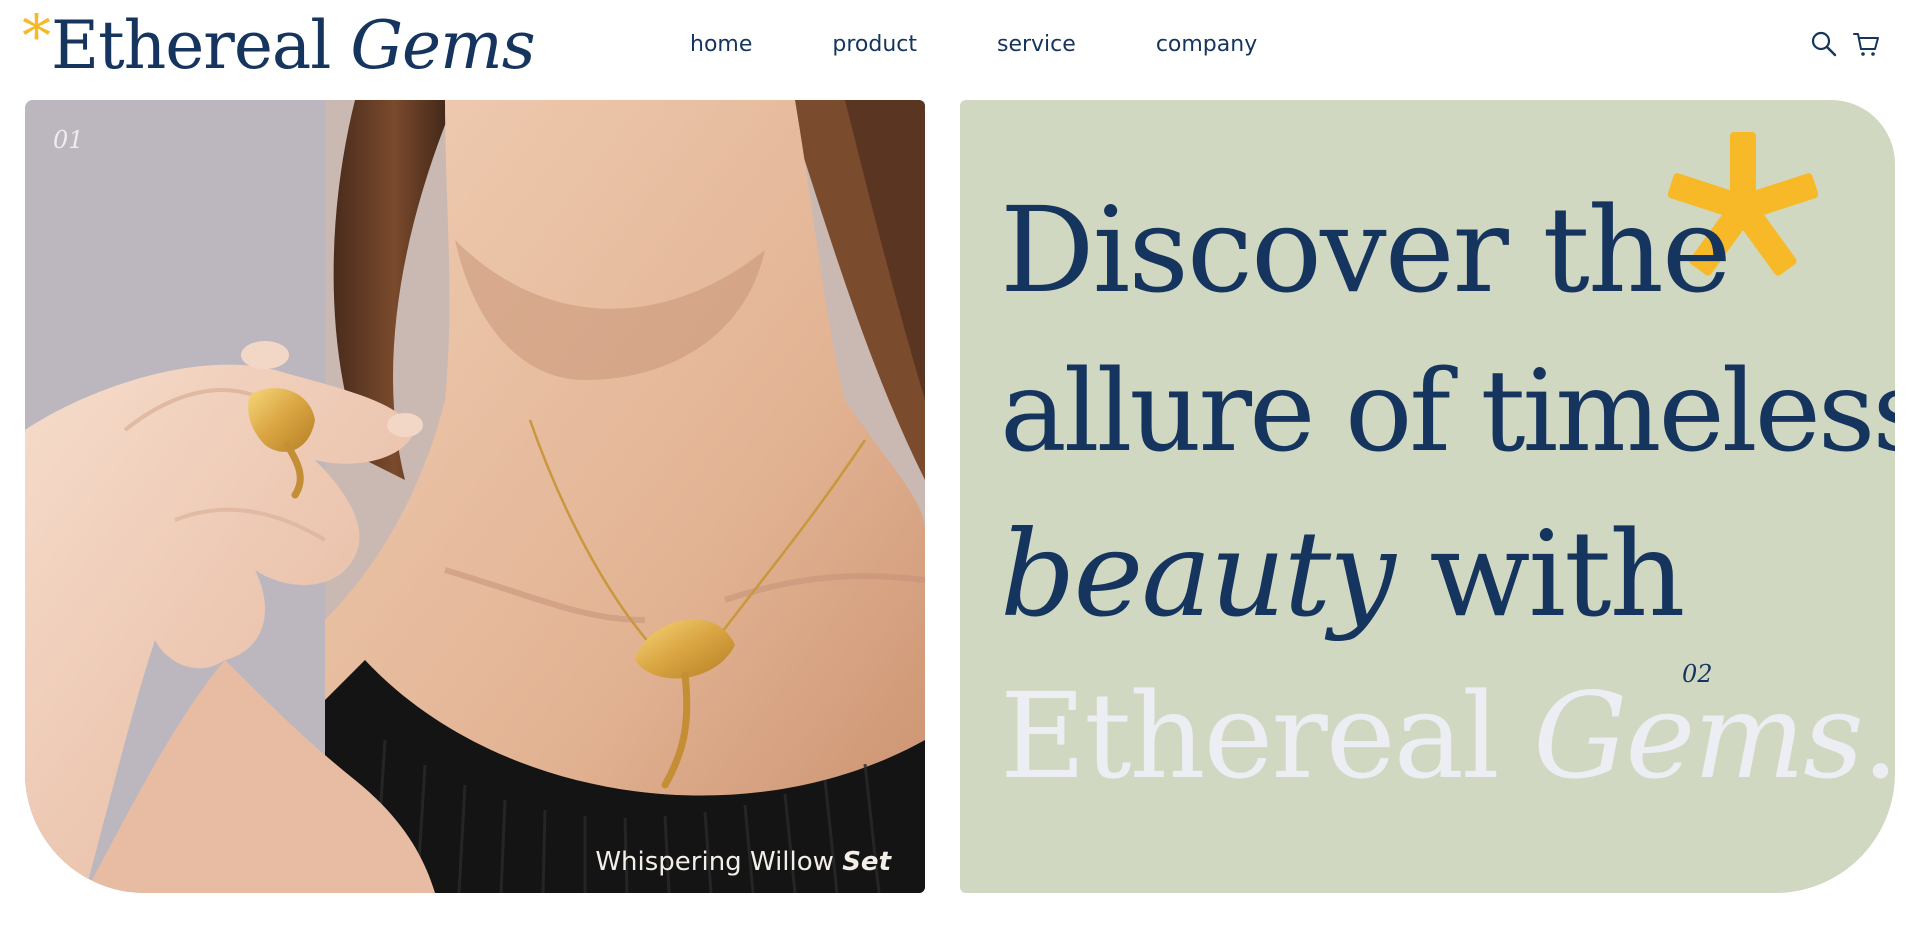 The width and height of the screenshot is (1920, 952). Describe the element at coordinates (68, 140) in the screenshot. I see `feature-index: 01` at that location.